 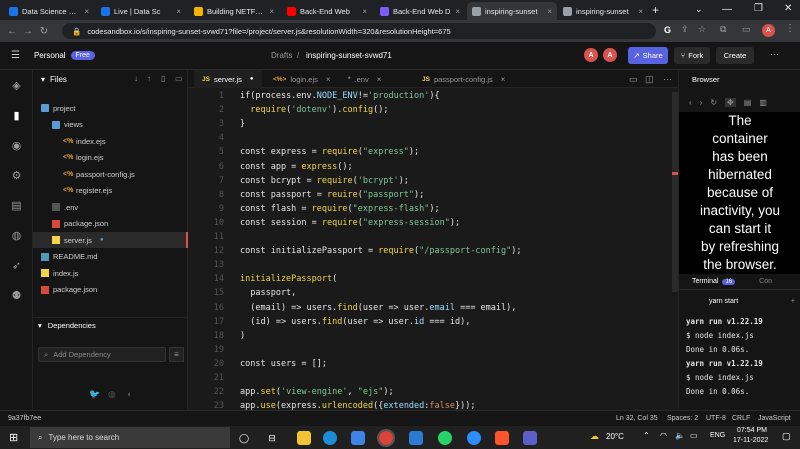 What do you see at coordinates (445, 438) in the screenshot?
I see `whatsapp-icon` at bounding box center [445, 438].